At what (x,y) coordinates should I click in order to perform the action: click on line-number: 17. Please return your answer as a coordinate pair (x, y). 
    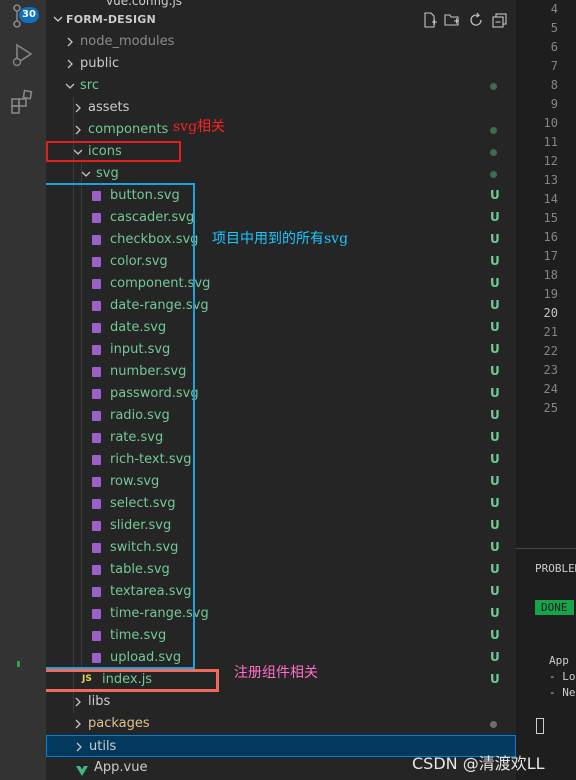
    Looking at the image, I should click on (550, 256).